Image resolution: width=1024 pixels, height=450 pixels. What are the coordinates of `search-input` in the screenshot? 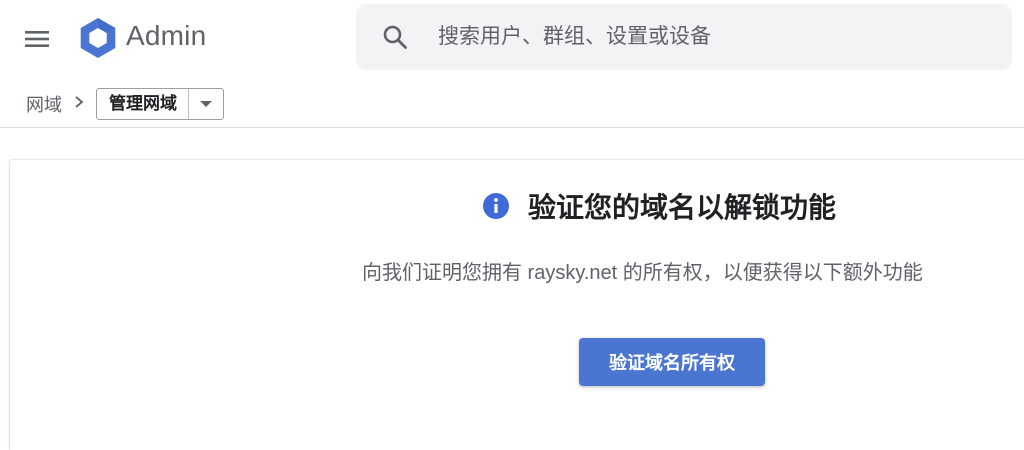 It's located at (698, 37).